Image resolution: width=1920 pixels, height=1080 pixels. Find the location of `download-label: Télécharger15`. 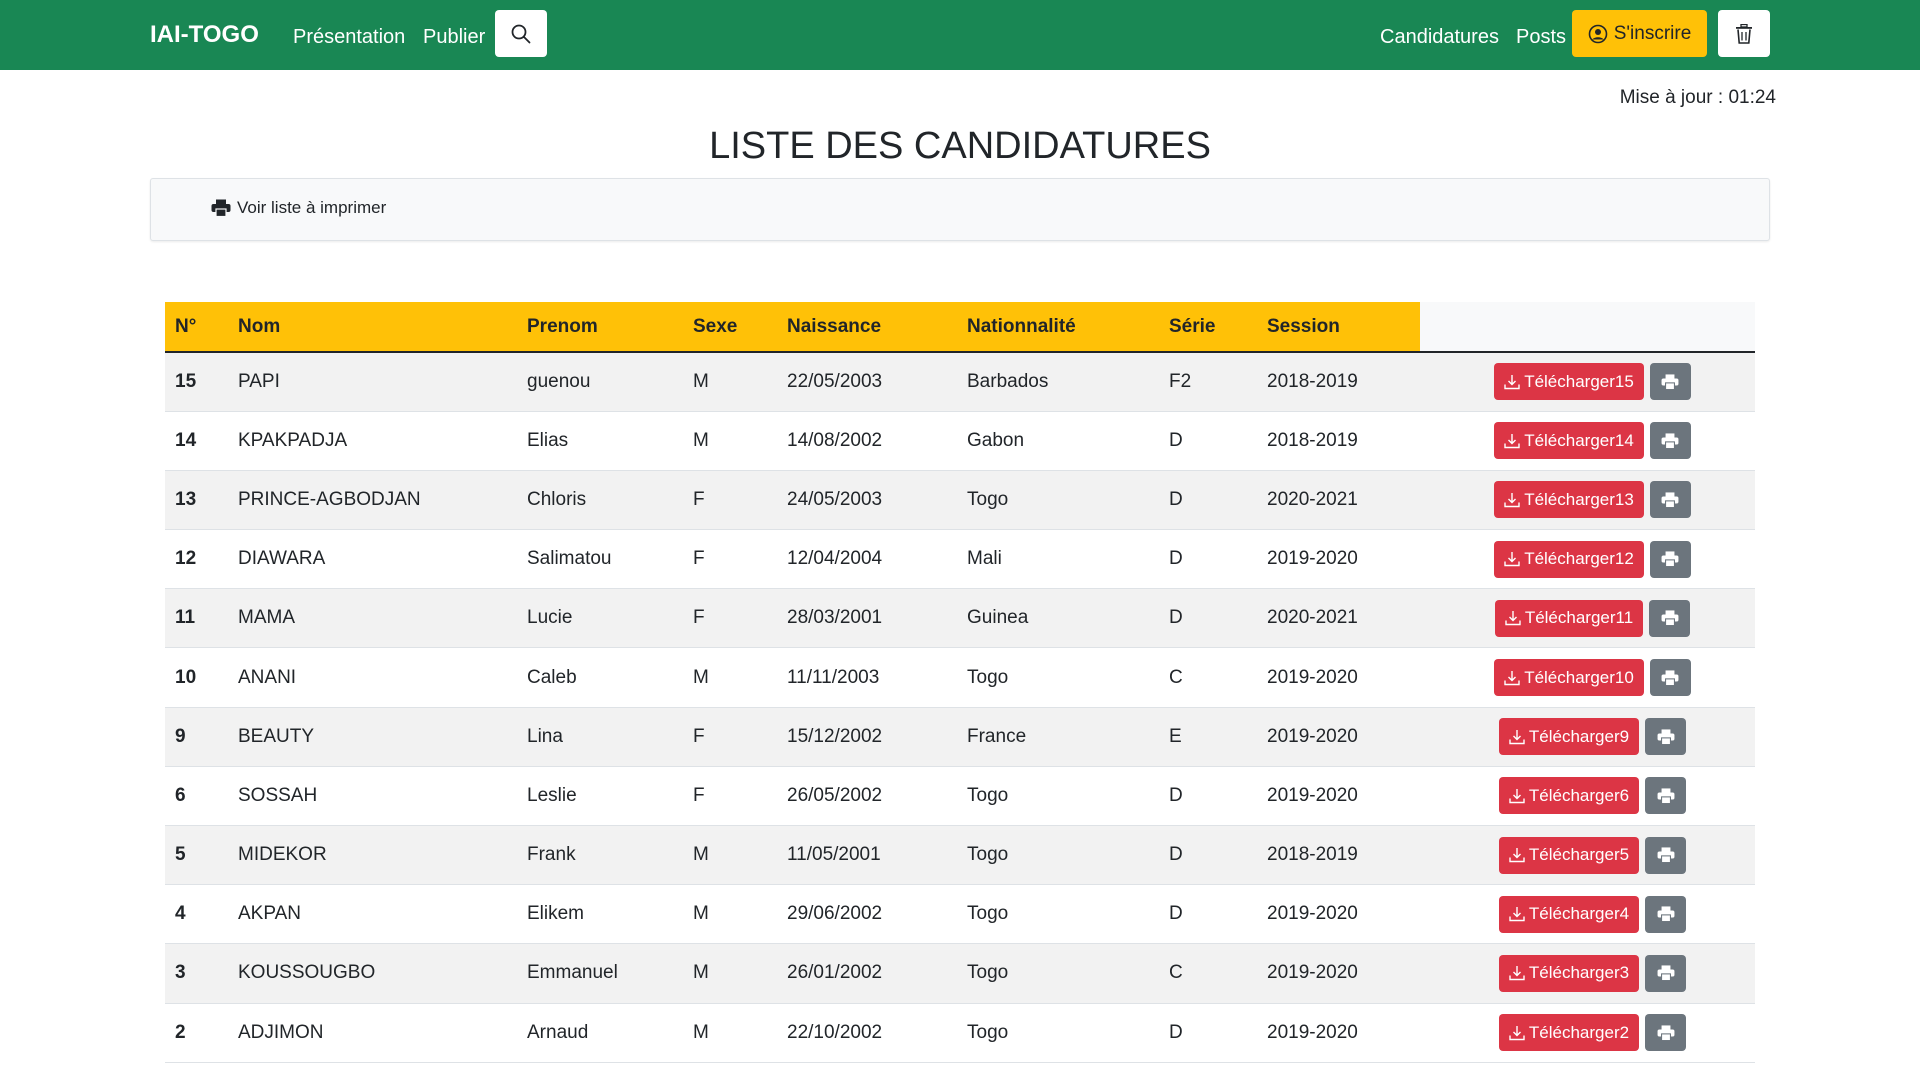

download-label: Télécharger15 is located at coordinates (1579, 381).